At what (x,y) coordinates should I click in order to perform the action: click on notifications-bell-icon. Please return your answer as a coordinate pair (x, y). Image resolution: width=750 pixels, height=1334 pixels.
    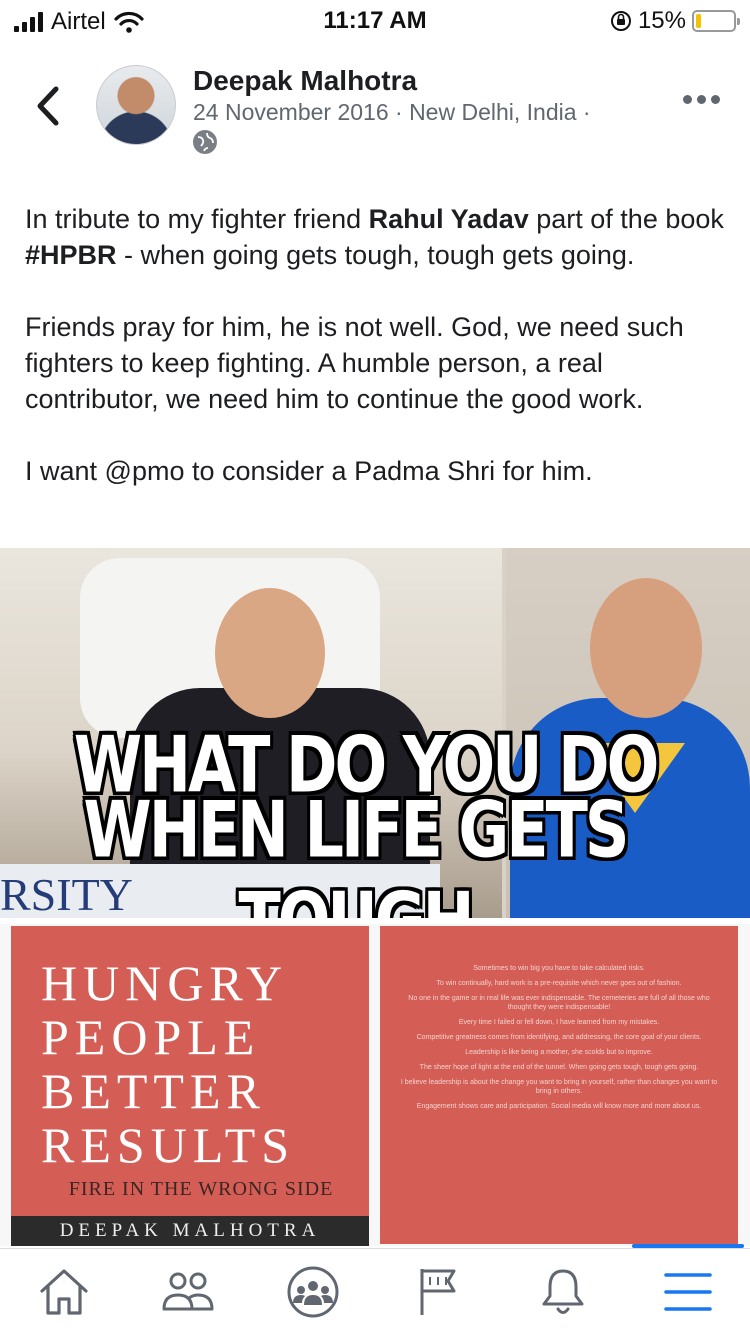
    Looking at the image, I should click on (563, 1291).